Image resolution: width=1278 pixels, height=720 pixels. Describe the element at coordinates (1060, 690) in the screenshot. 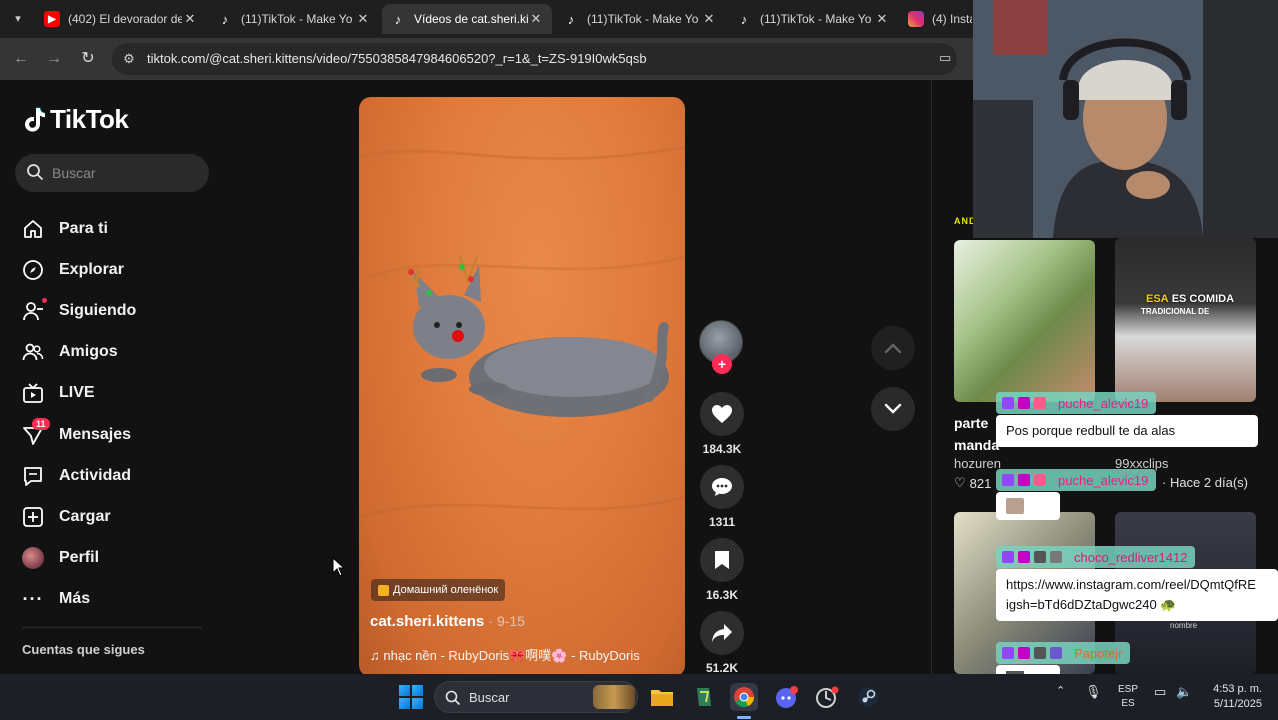

I see `show-hidden-icons: ⌃` at that location.